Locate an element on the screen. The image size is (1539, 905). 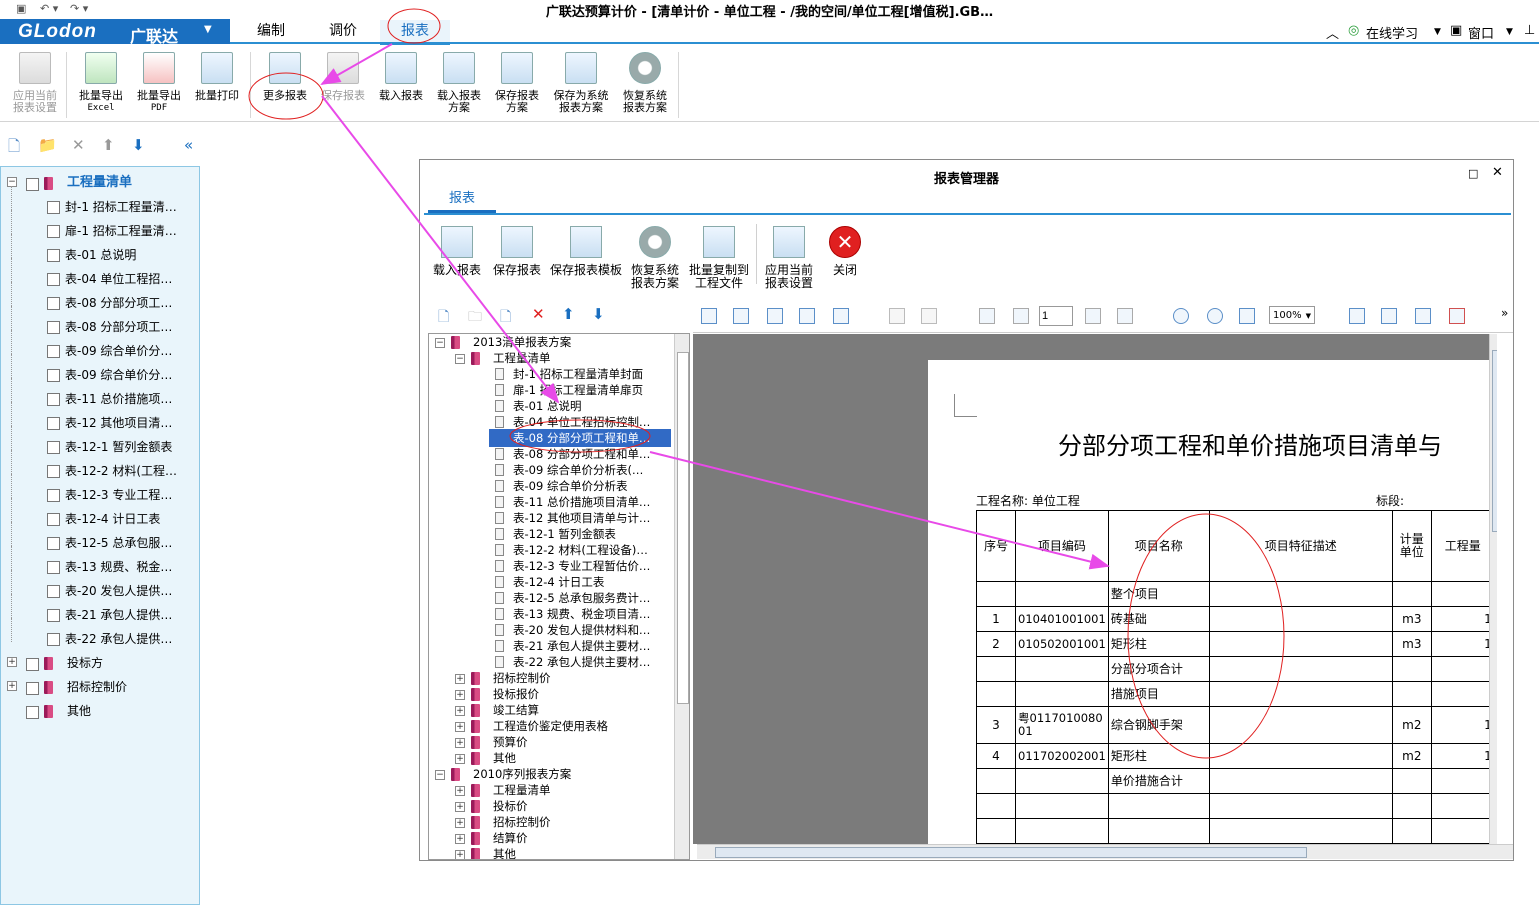
last-page-icon is located at coordinates (1125, 316).